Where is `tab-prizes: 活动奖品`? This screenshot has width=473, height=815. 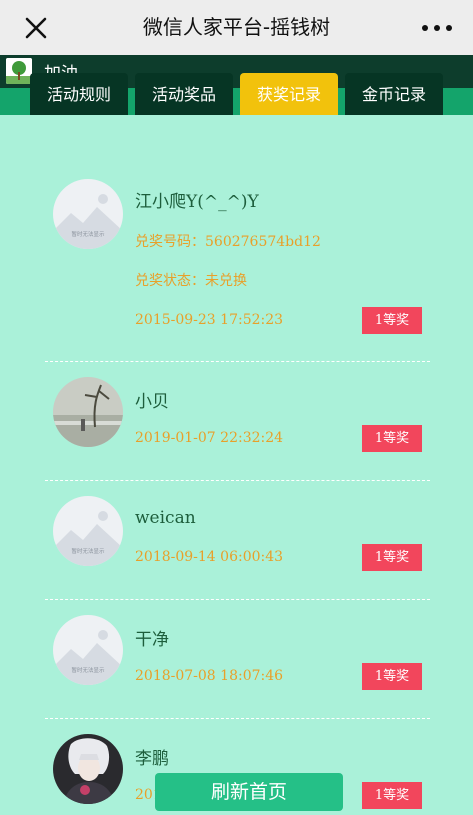 tab-prizes: 活动奖品 is located at coordinates (184, 94).